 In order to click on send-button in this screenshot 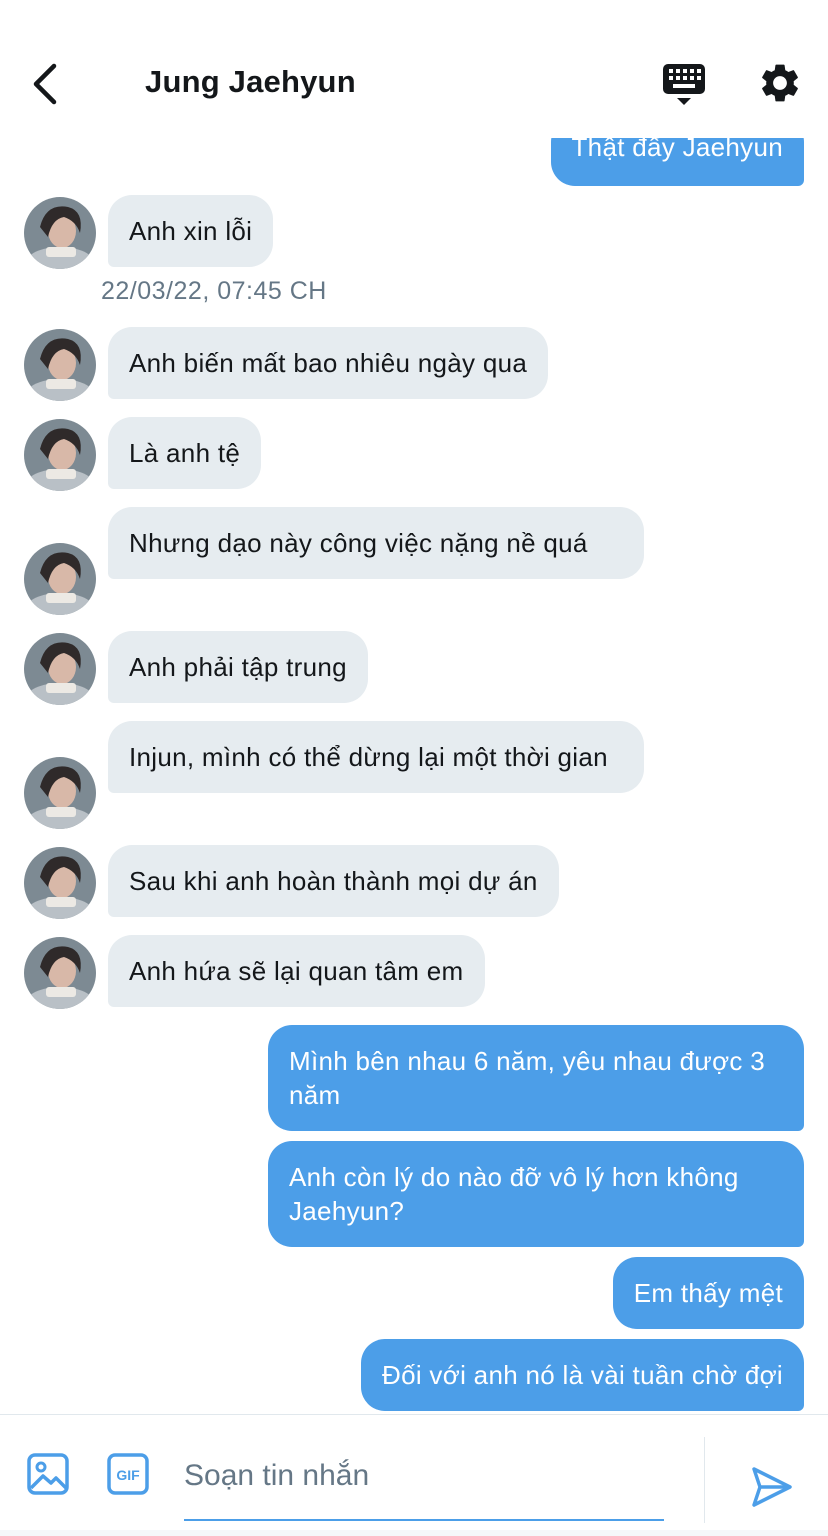, I will do `click(772, 1487)`.